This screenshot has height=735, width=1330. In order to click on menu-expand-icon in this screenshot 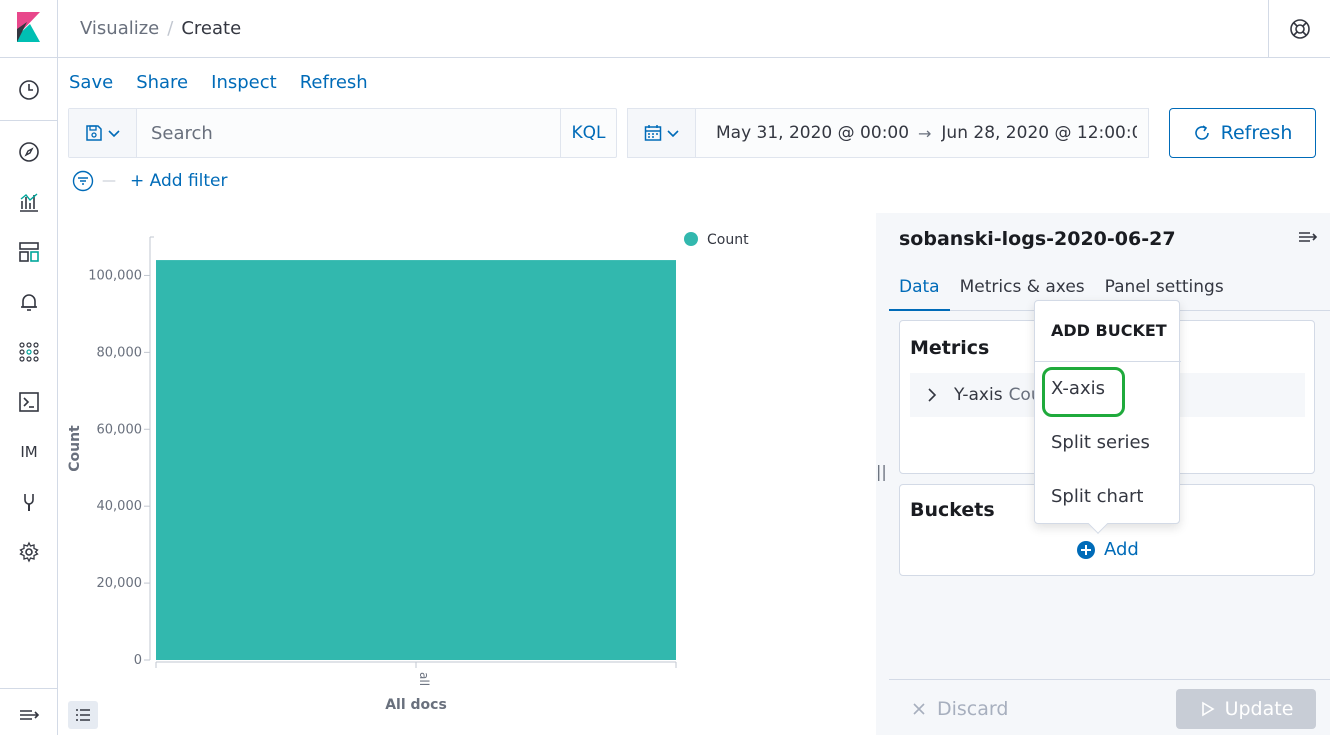, I will do `click(29, 715)`.